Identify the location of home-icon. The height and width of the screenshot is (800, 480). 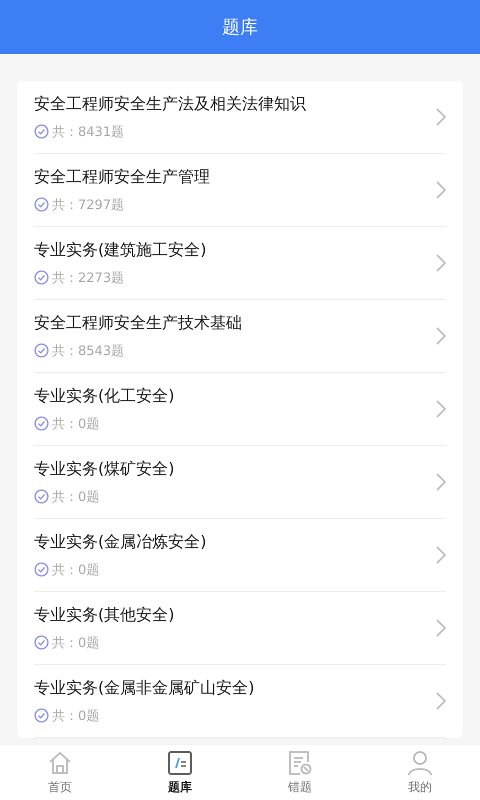
(60, 763).